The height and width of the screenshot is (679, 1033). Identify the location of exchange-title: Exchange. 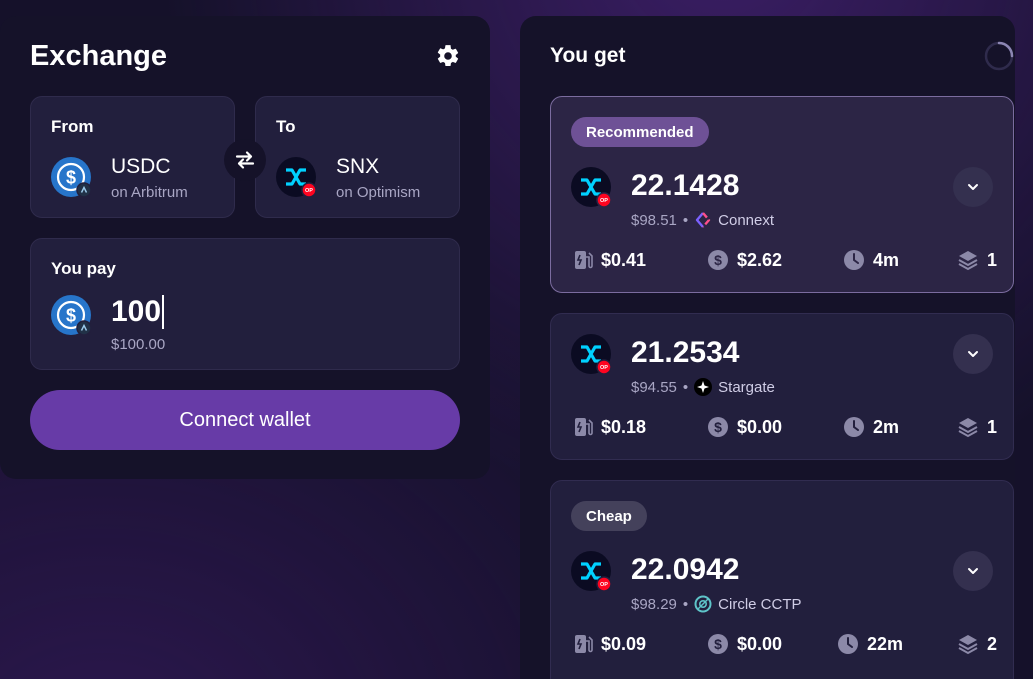
(98, 56).